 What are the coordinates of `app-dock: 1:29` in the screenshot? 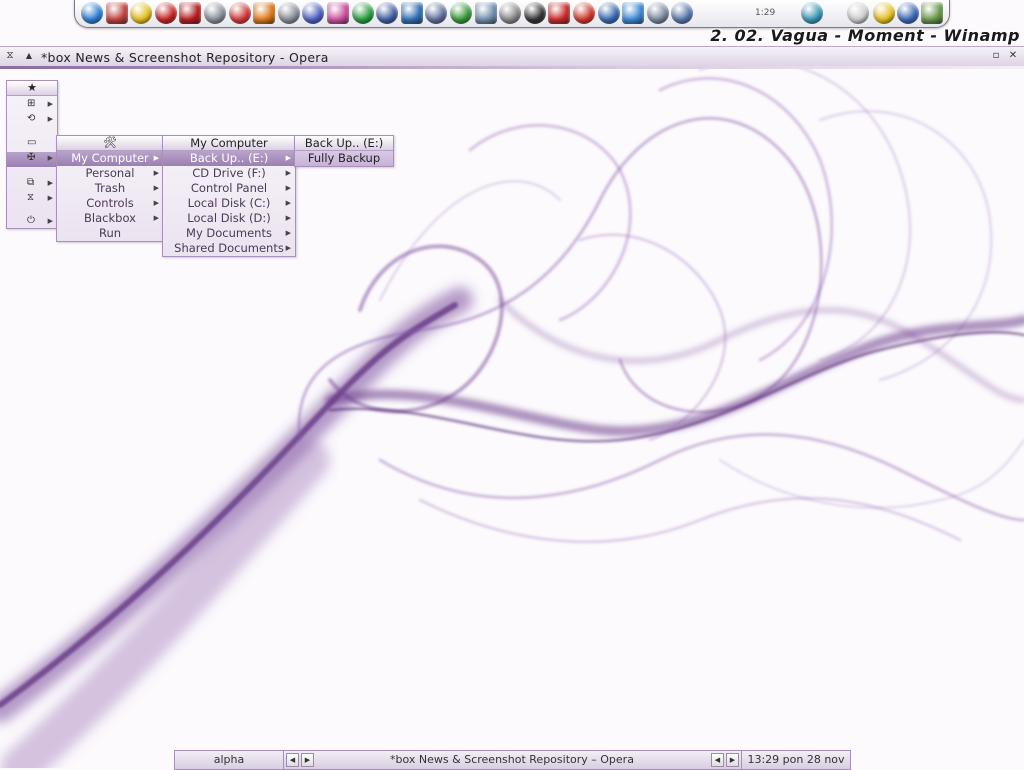 It's located at (512, 14).